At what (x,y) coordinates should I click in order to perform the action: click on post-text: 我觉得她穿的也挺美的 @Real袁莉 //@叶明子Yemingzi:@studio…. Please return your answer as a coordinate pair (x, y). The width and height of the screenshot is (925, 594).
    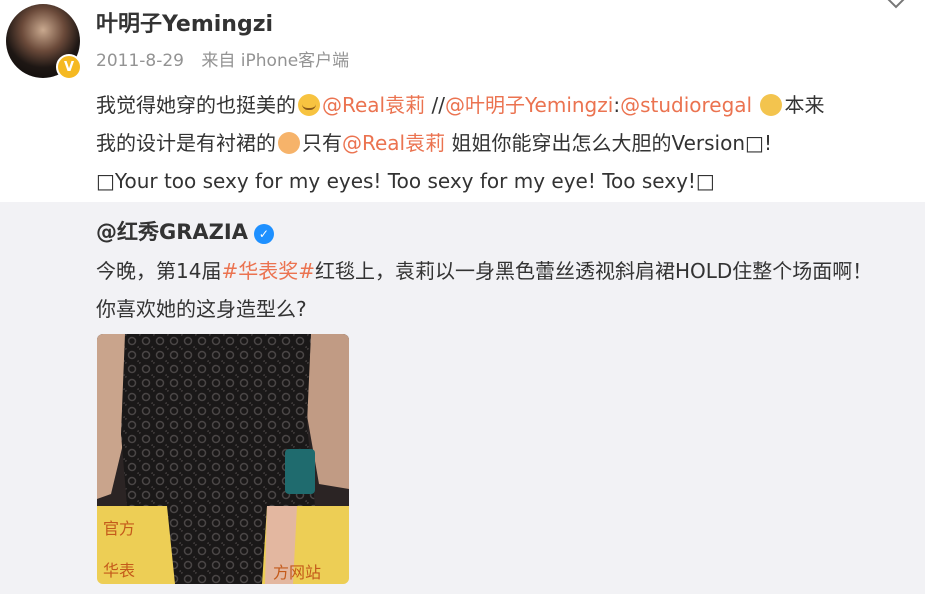
    Looking at the image, I should click on (460, 143).